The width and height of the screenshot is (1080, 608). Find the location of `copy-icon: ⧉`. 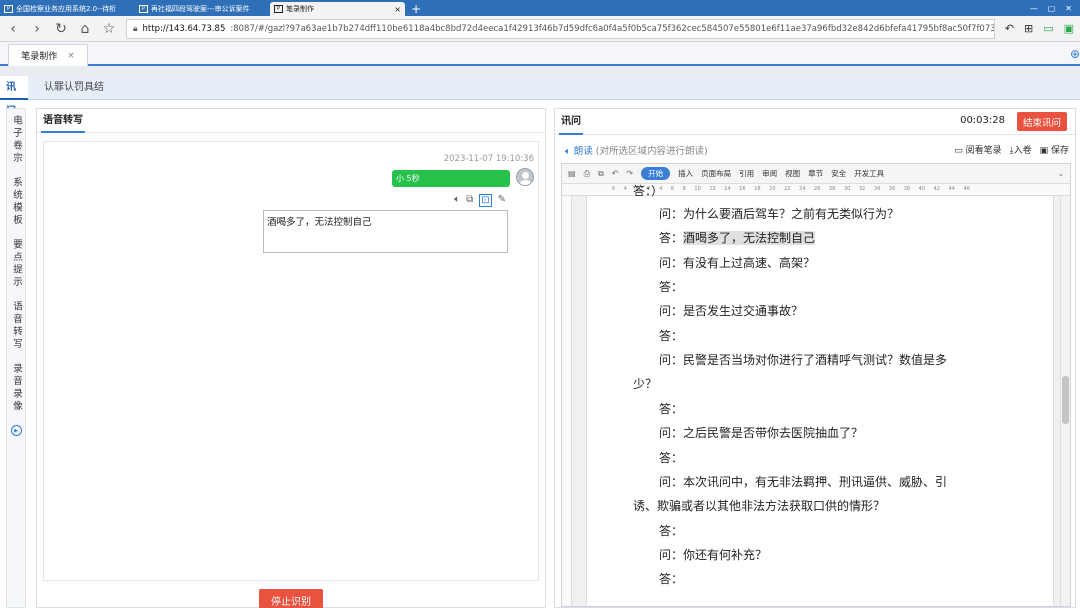

copy-icon: ⧉ is located at coordinates (469, 200).